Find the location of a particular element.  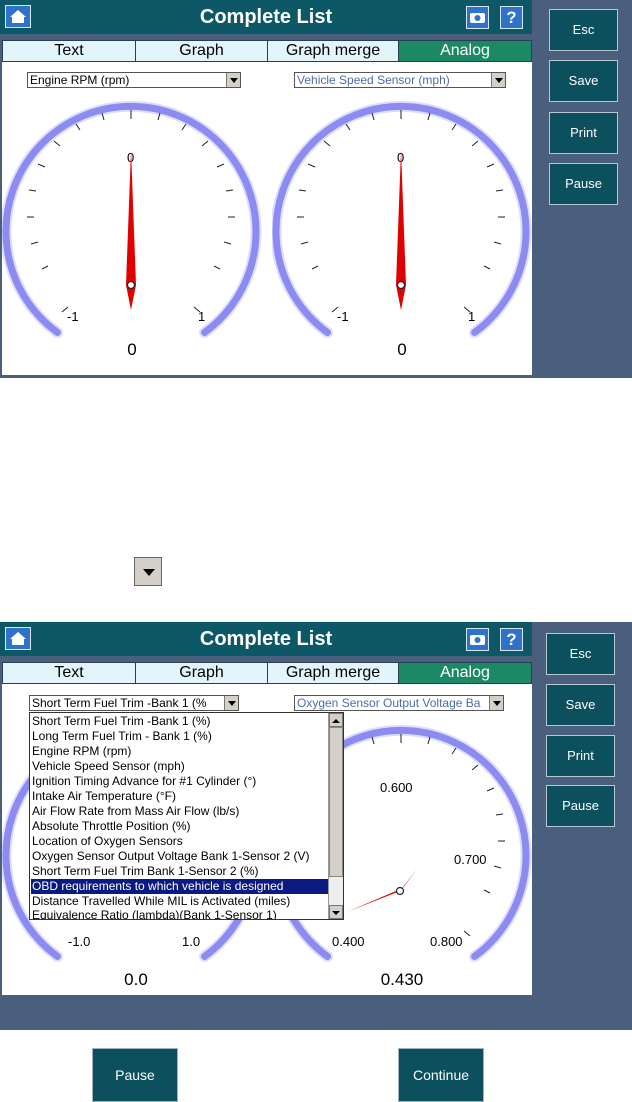

gauge-needle is located at coordinates (382, 890).